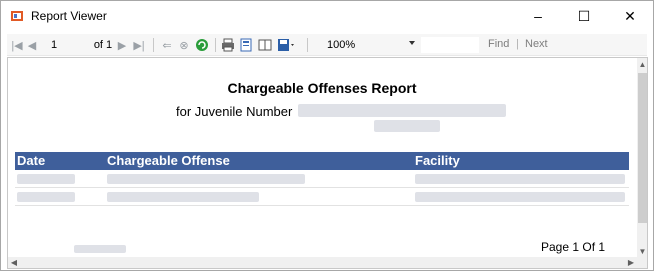 Image resolution: width=654 pixels, height=271 pixels. I want to click on report-toolbar: |◀ ◀ 1 of 1 ▶ ▶| ⇐ ⊗ 100% Find | Next, so click(327, 45).